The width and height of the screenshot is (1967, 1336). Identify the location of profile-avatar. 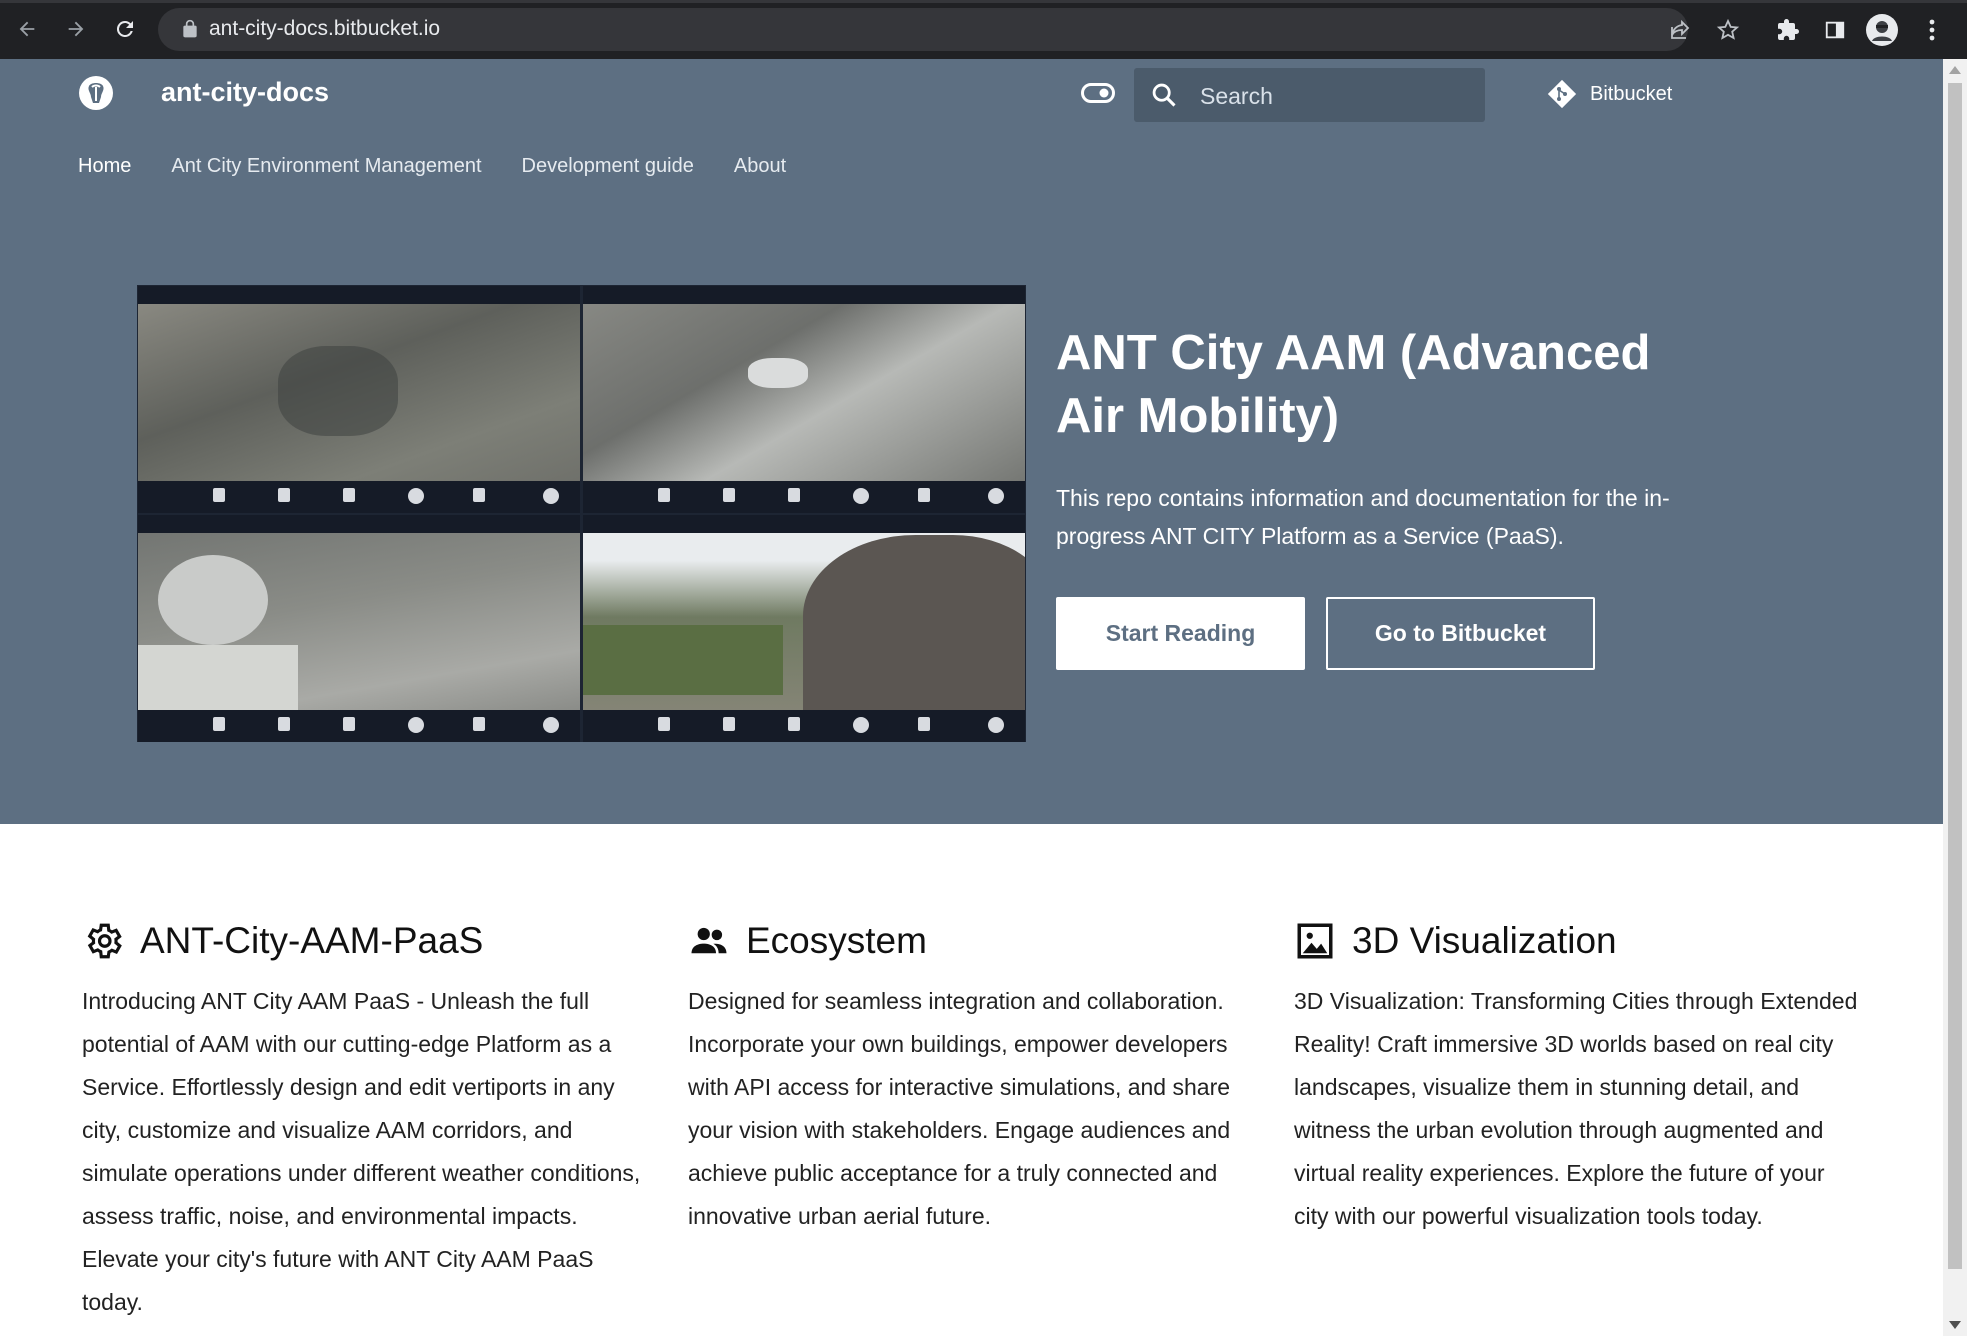
(1882, 30).